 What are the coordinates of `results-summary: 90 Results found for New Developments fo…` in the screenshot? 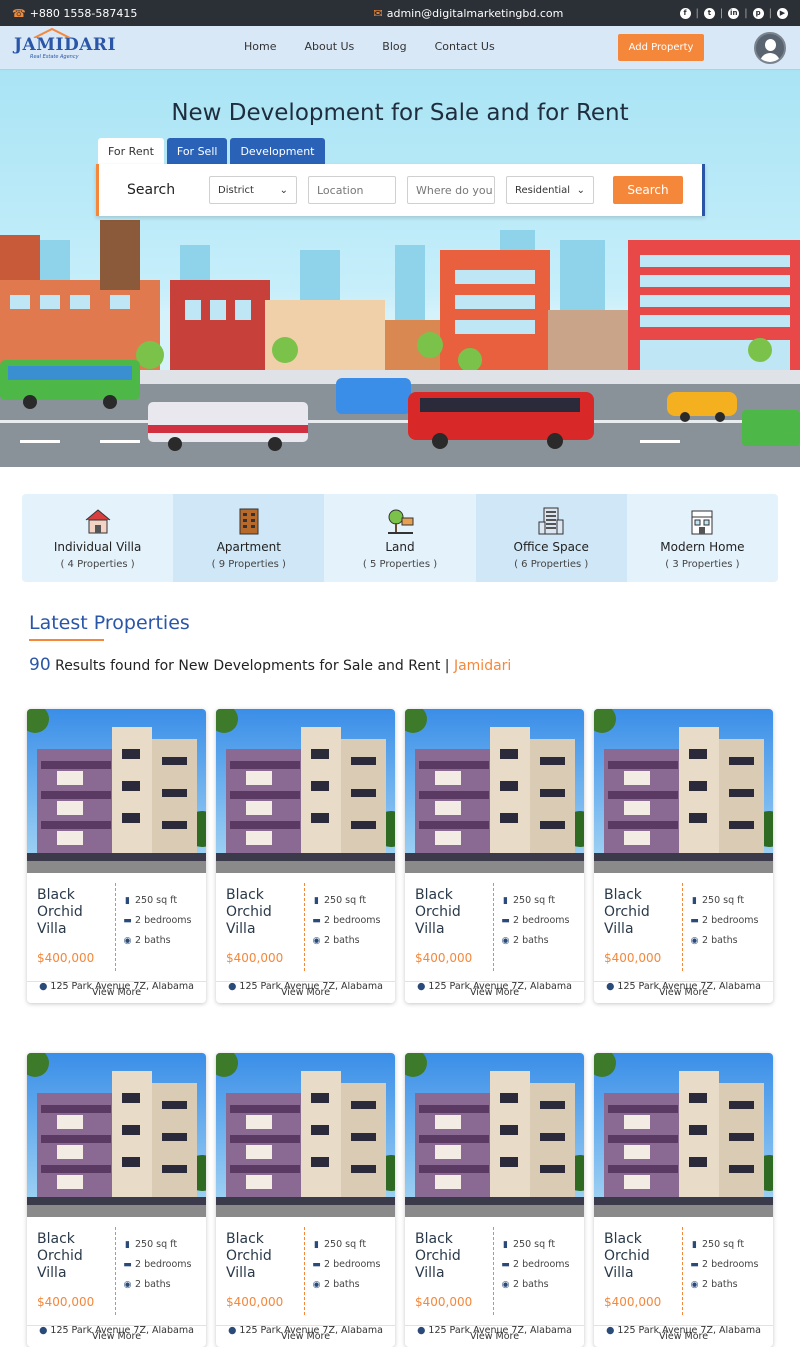 It's located at (270, 665).